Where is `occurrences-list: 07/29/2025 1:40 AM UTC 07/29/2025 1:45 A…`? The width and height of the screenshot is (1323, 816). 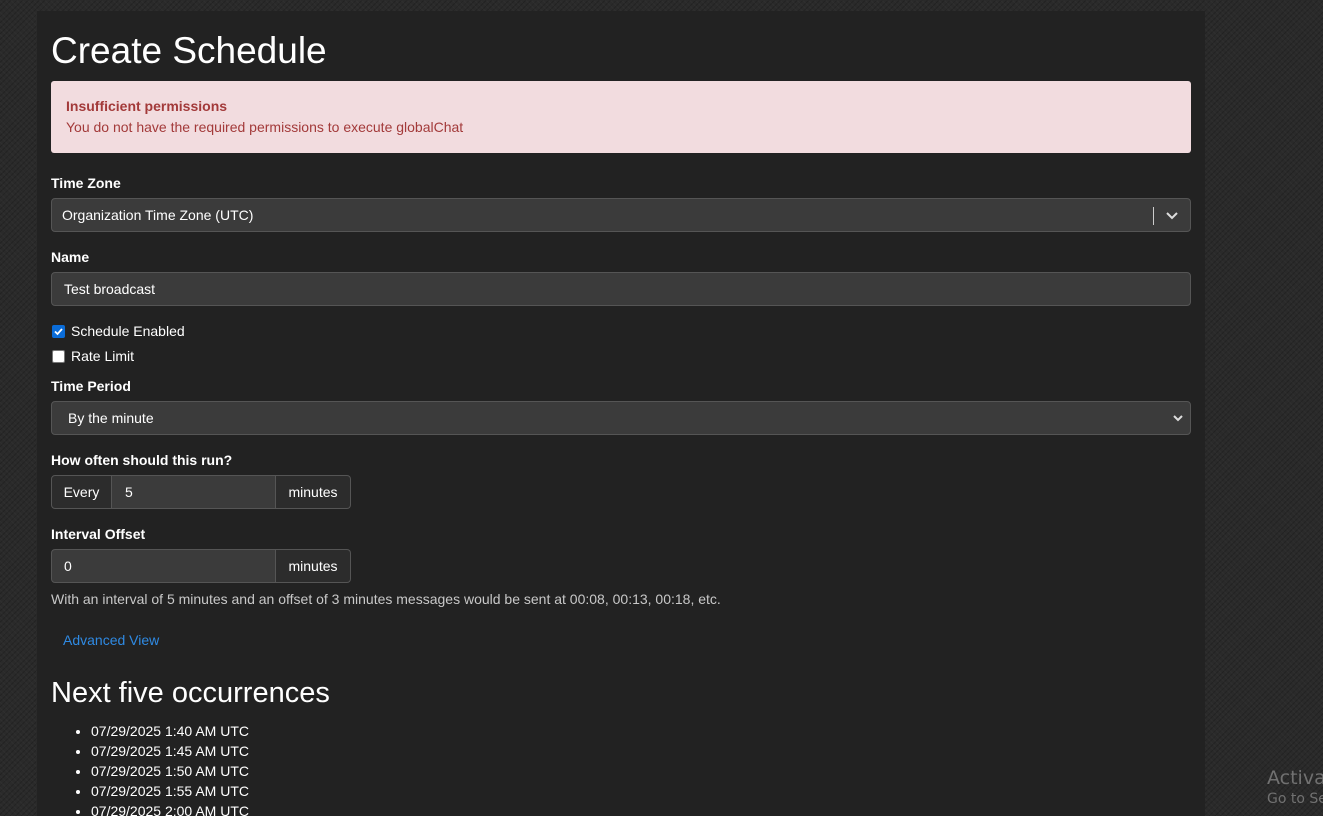
occurrences-list: 07/29/2025 1:40 AM UTC 07/29/2025 1:45 A… is located at coordinates (150, 768).